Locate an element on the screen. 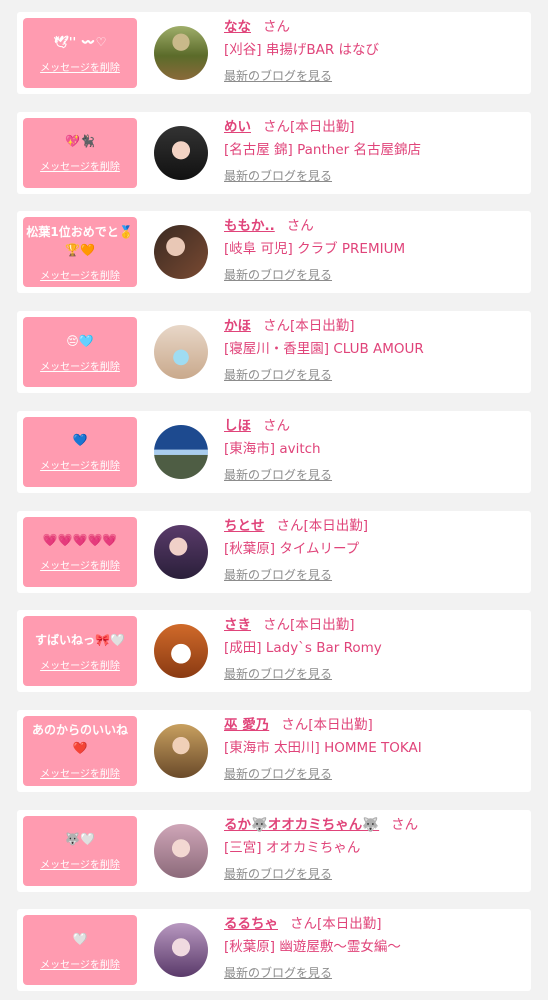 This screenshot has width=548, height=1000. cast-name-link: なな is located at coordinates (237, 27).